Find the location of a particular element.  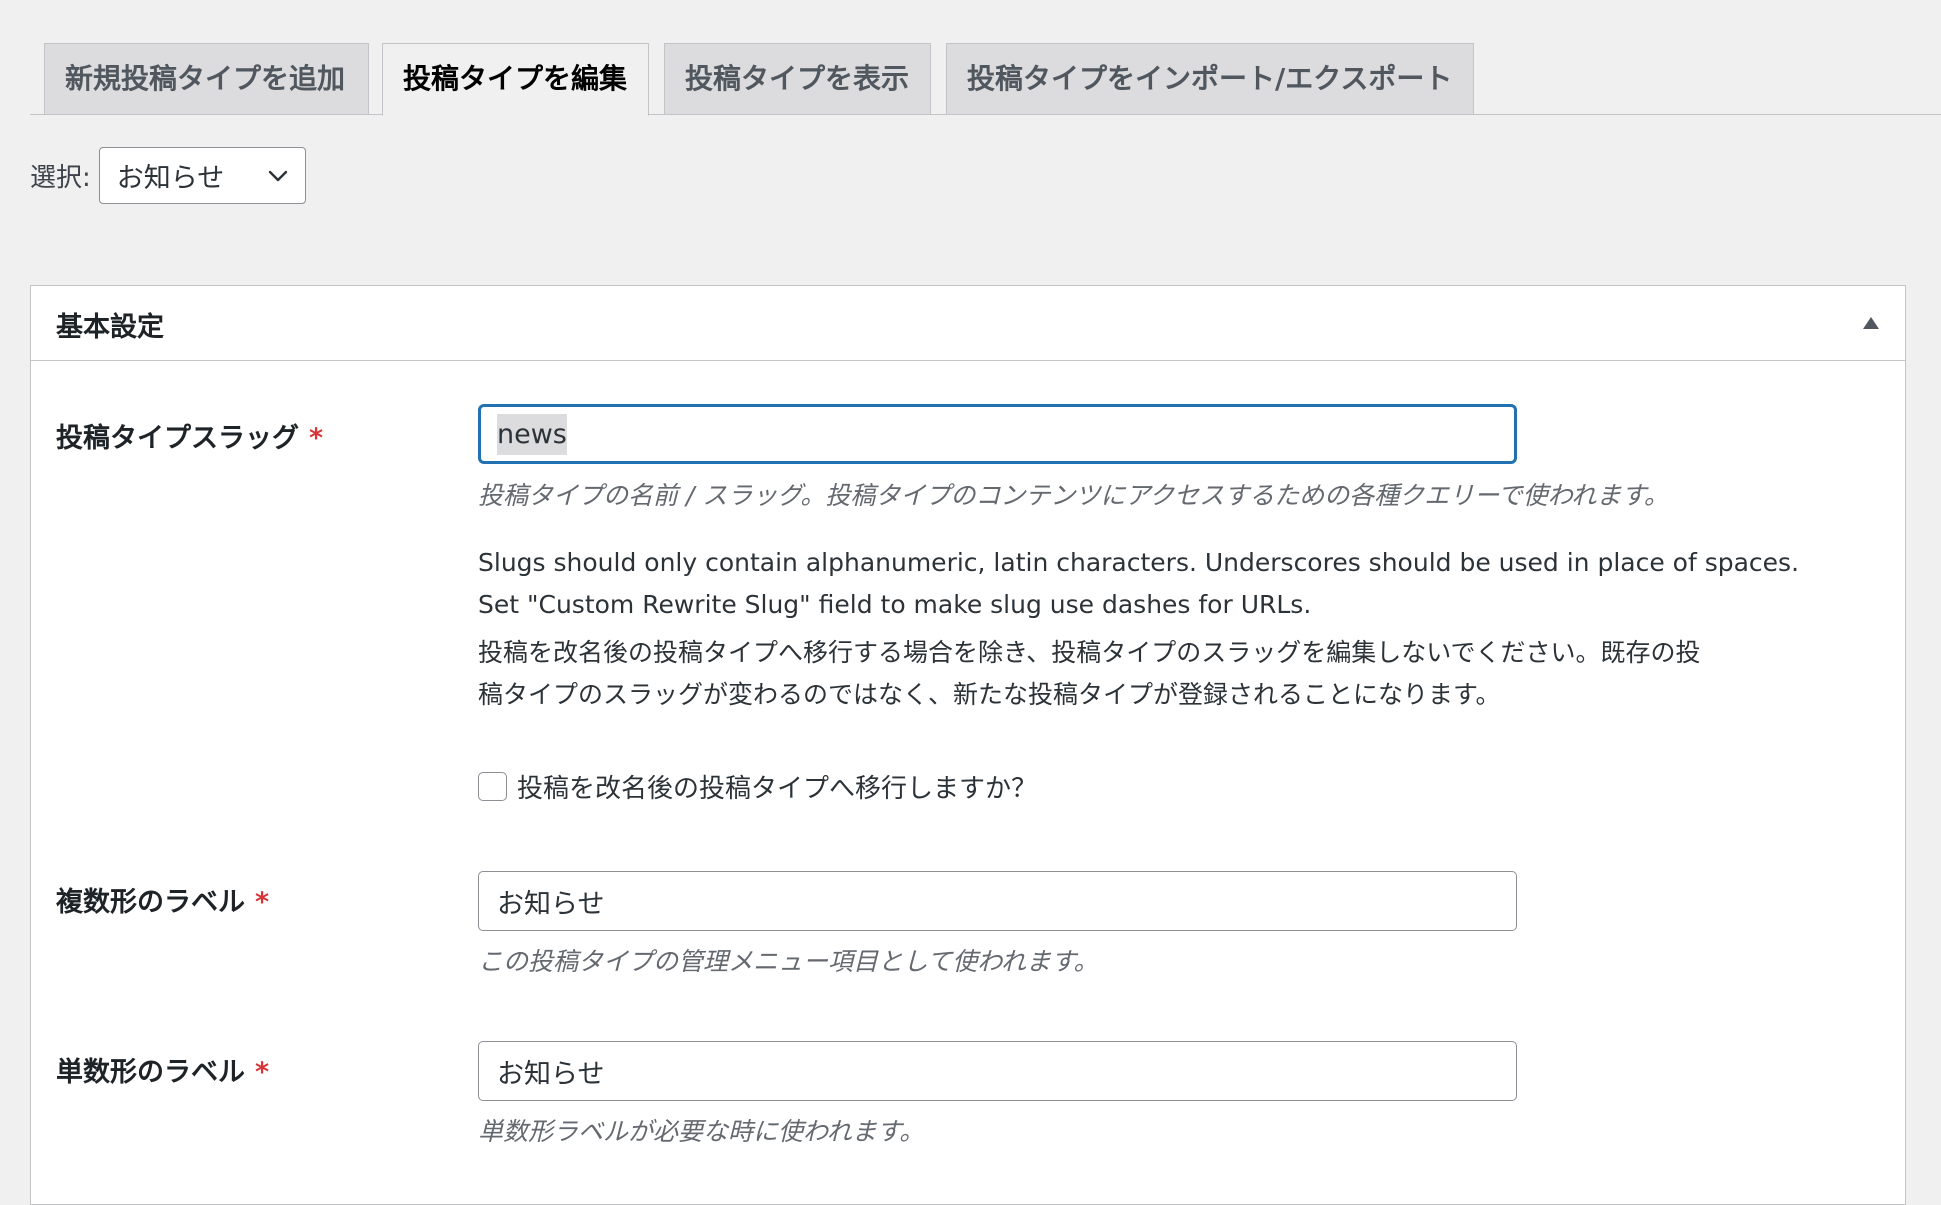

slug-label: 投稿タイプスラッグ * is located at coordinates (189, 435).